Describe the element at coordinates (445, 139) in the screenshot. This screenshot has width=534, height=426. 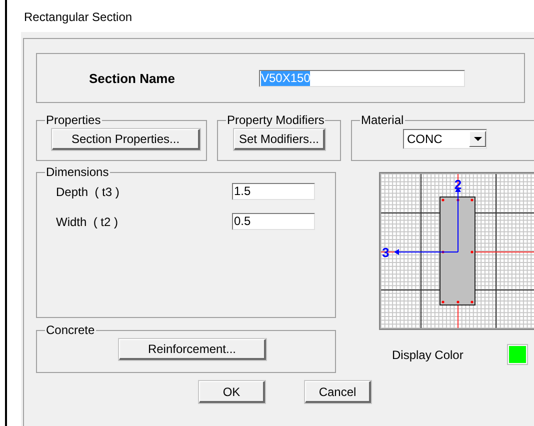
I see `material-dropdown: CONC` at that location.